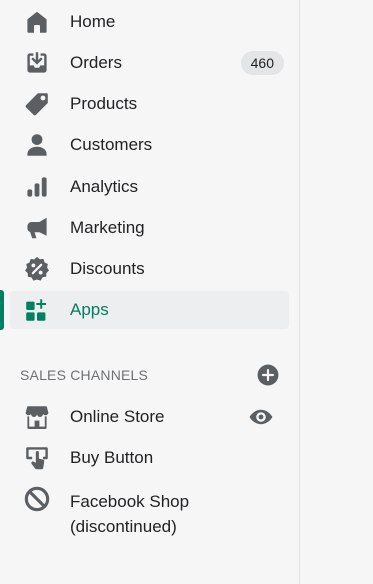  Describe the element at coordinates (107, 227) in the screenshot. I see `nav-item-label: Marketing` at that location.